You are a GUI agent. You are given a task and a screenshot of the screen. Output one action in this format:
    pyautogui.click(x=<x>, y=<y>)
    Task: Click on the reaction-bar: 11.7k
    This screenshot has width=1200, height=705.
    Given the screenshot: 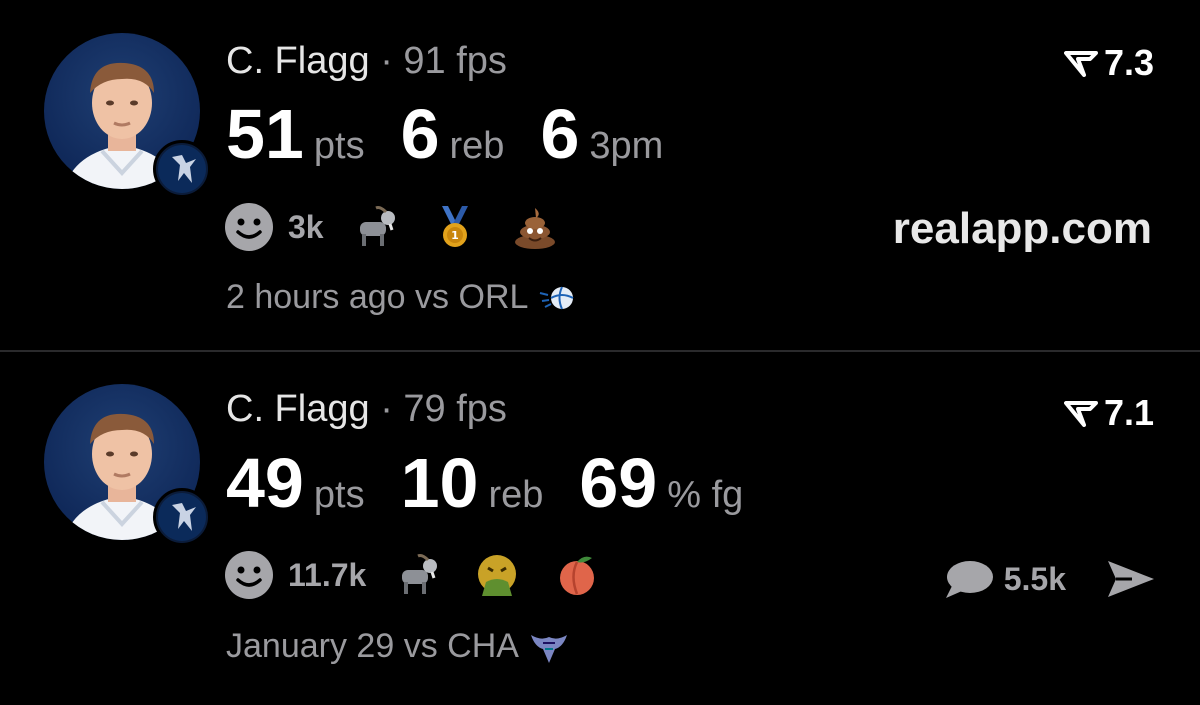 What is the action you would take?
    pyautogui.click(x=429, y=575)
    